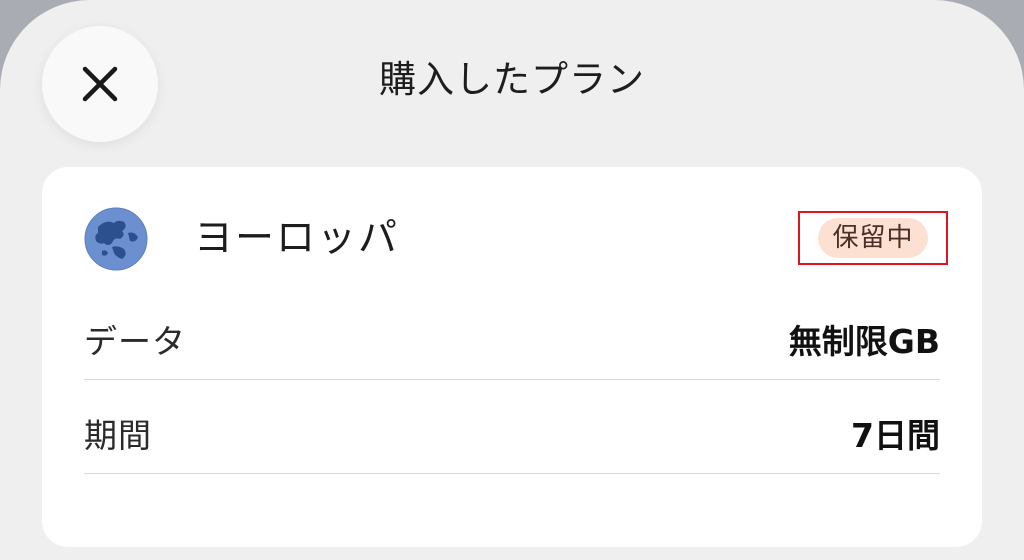 The image size is (1024, 560). Describe the element at coordinates (512, 339) in the screenshot. I see `detail-row-data: データ 無制限GB` at that location.